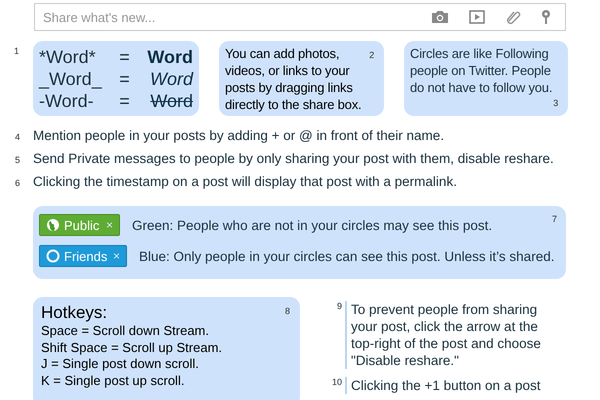  I want to click on location-pin-icon, so click(546, 17).